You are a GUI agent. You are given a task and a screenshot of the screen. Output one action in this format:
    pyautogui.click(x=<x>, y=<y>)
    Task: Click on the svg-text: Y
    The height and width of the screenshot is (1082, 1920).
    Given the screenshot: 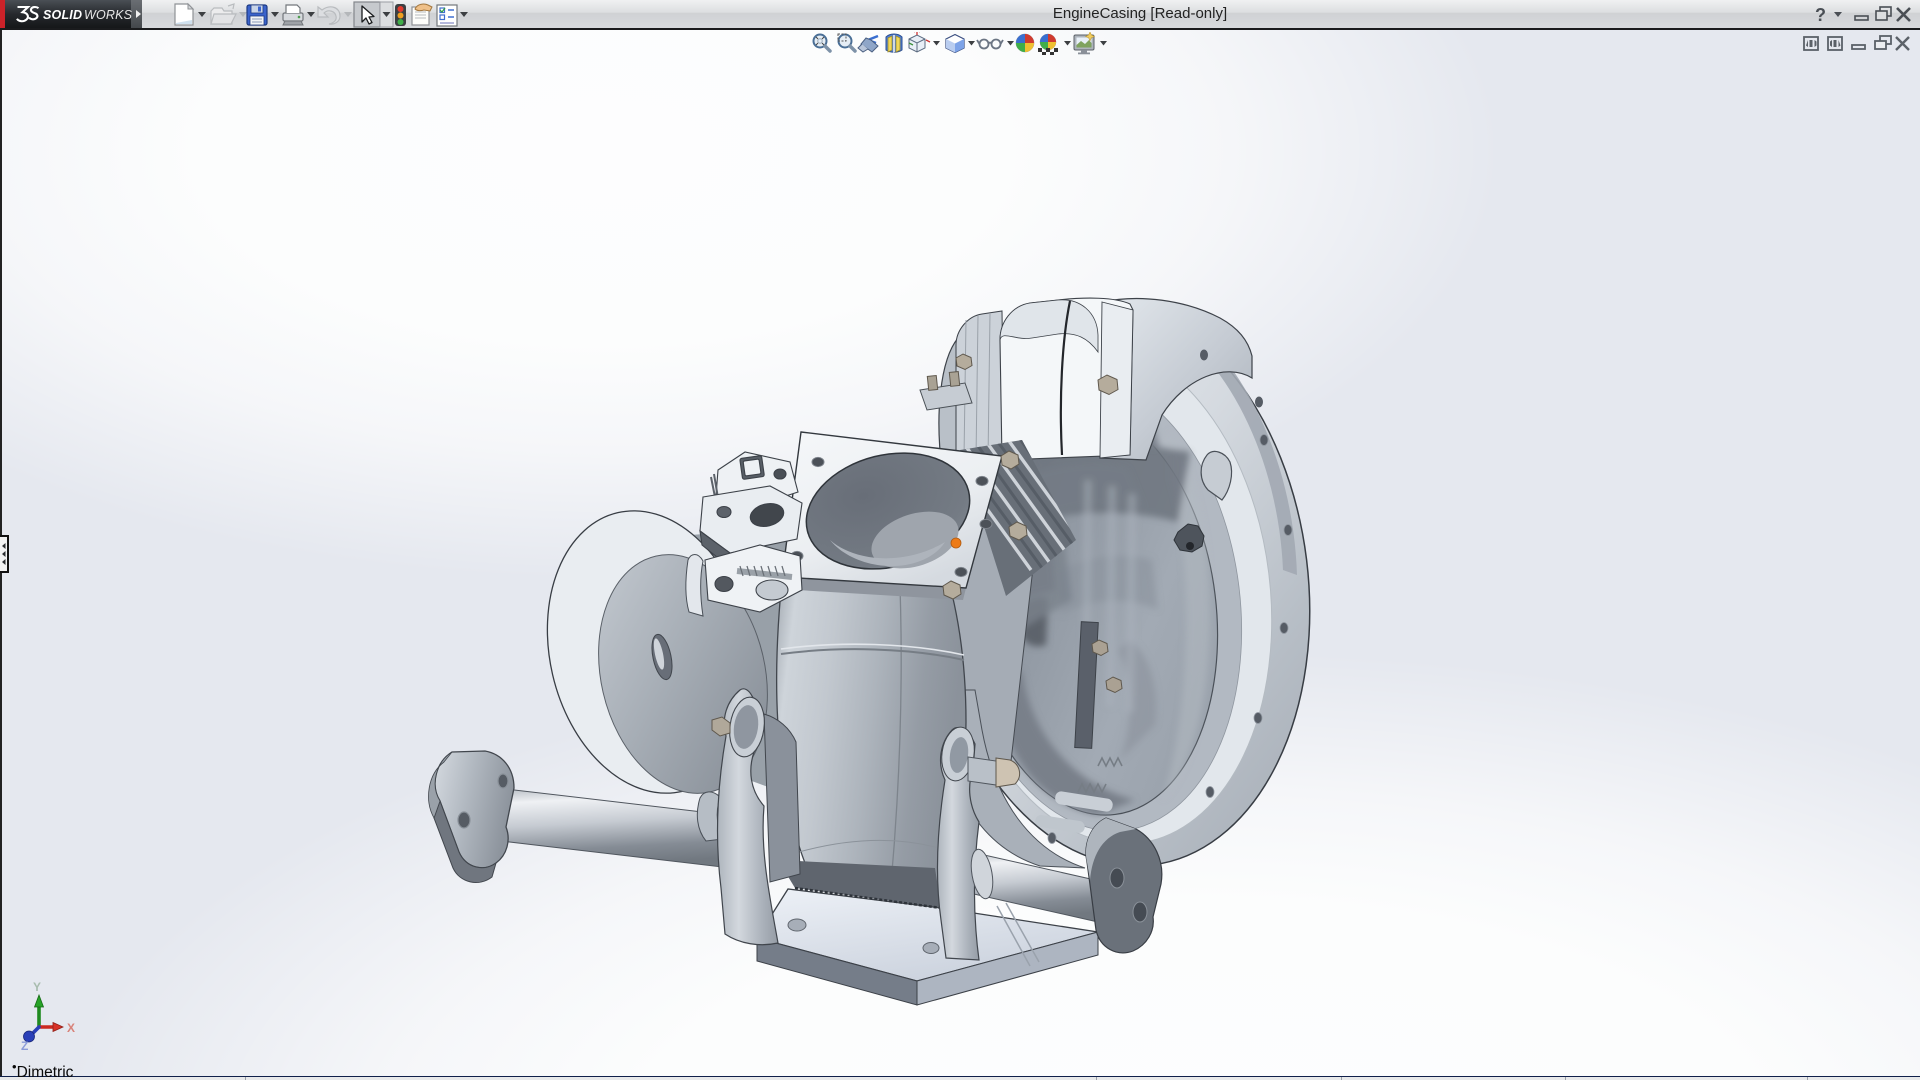 What is the action you would take?
    pyautogui.click(x=37, y=987)
    